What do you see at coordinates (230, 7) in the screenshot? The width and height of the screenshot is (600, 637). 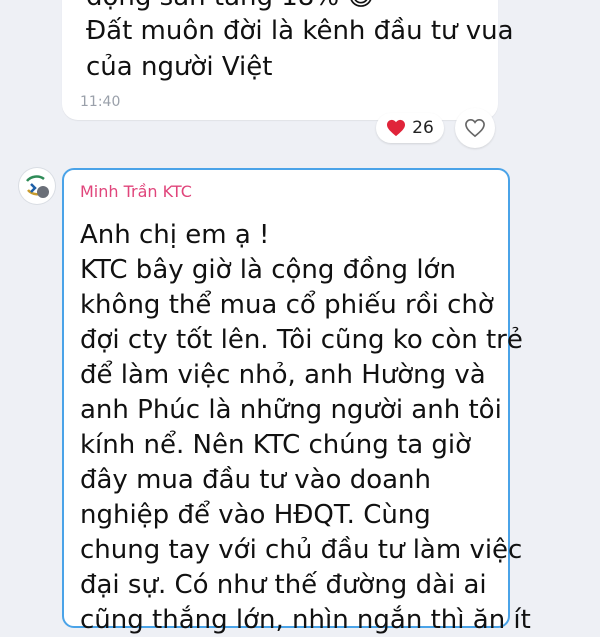 I see `previous-message-line: động sản tăng 18% 😅` at bounding box center [230, 7].